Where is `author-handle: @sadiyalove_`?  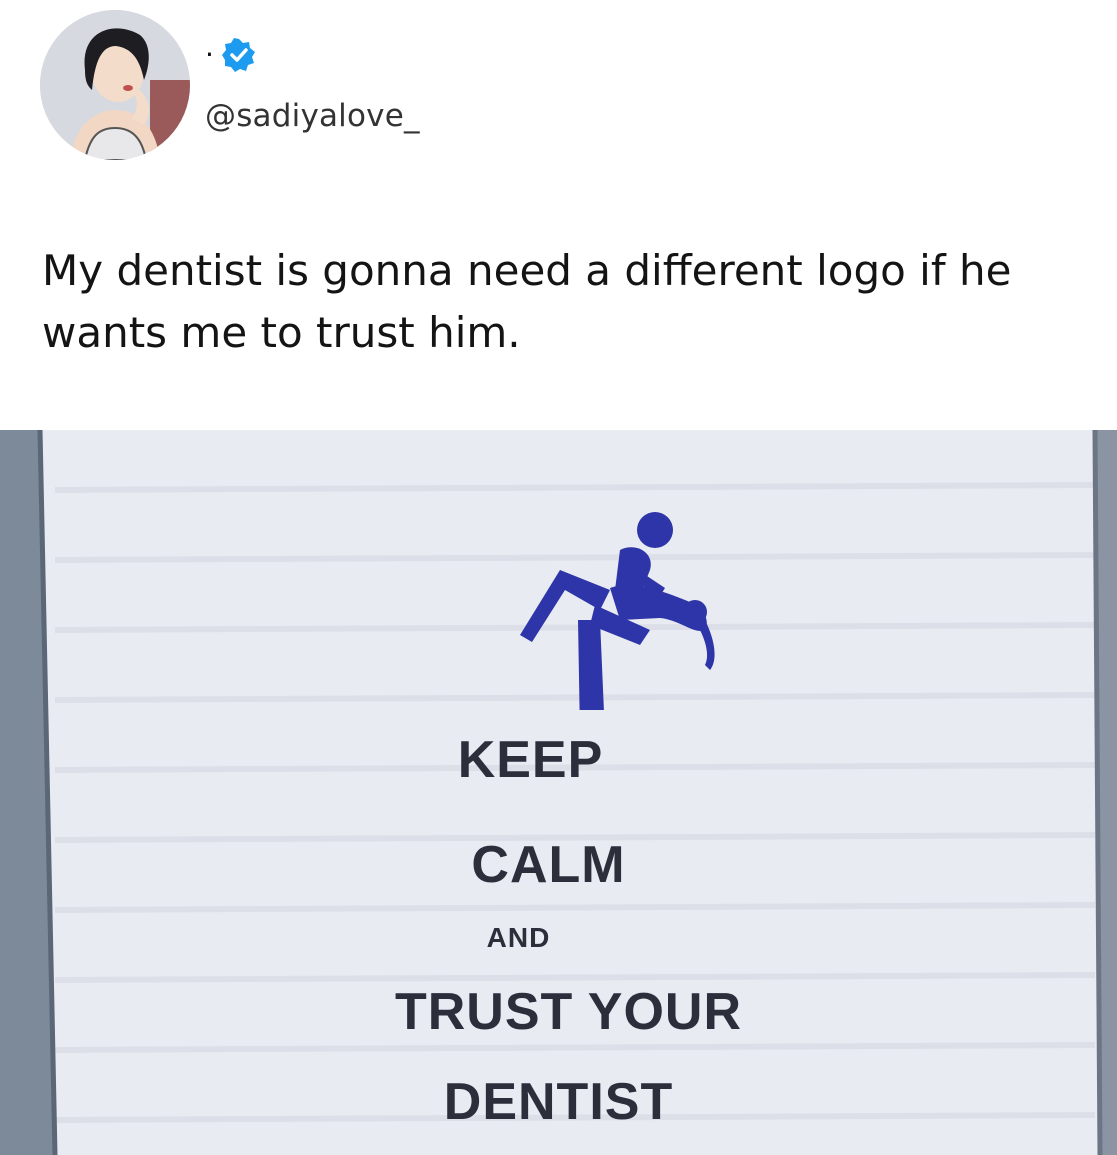 author-handle: @sadiyalove_ is located at coordinates (312, 116).